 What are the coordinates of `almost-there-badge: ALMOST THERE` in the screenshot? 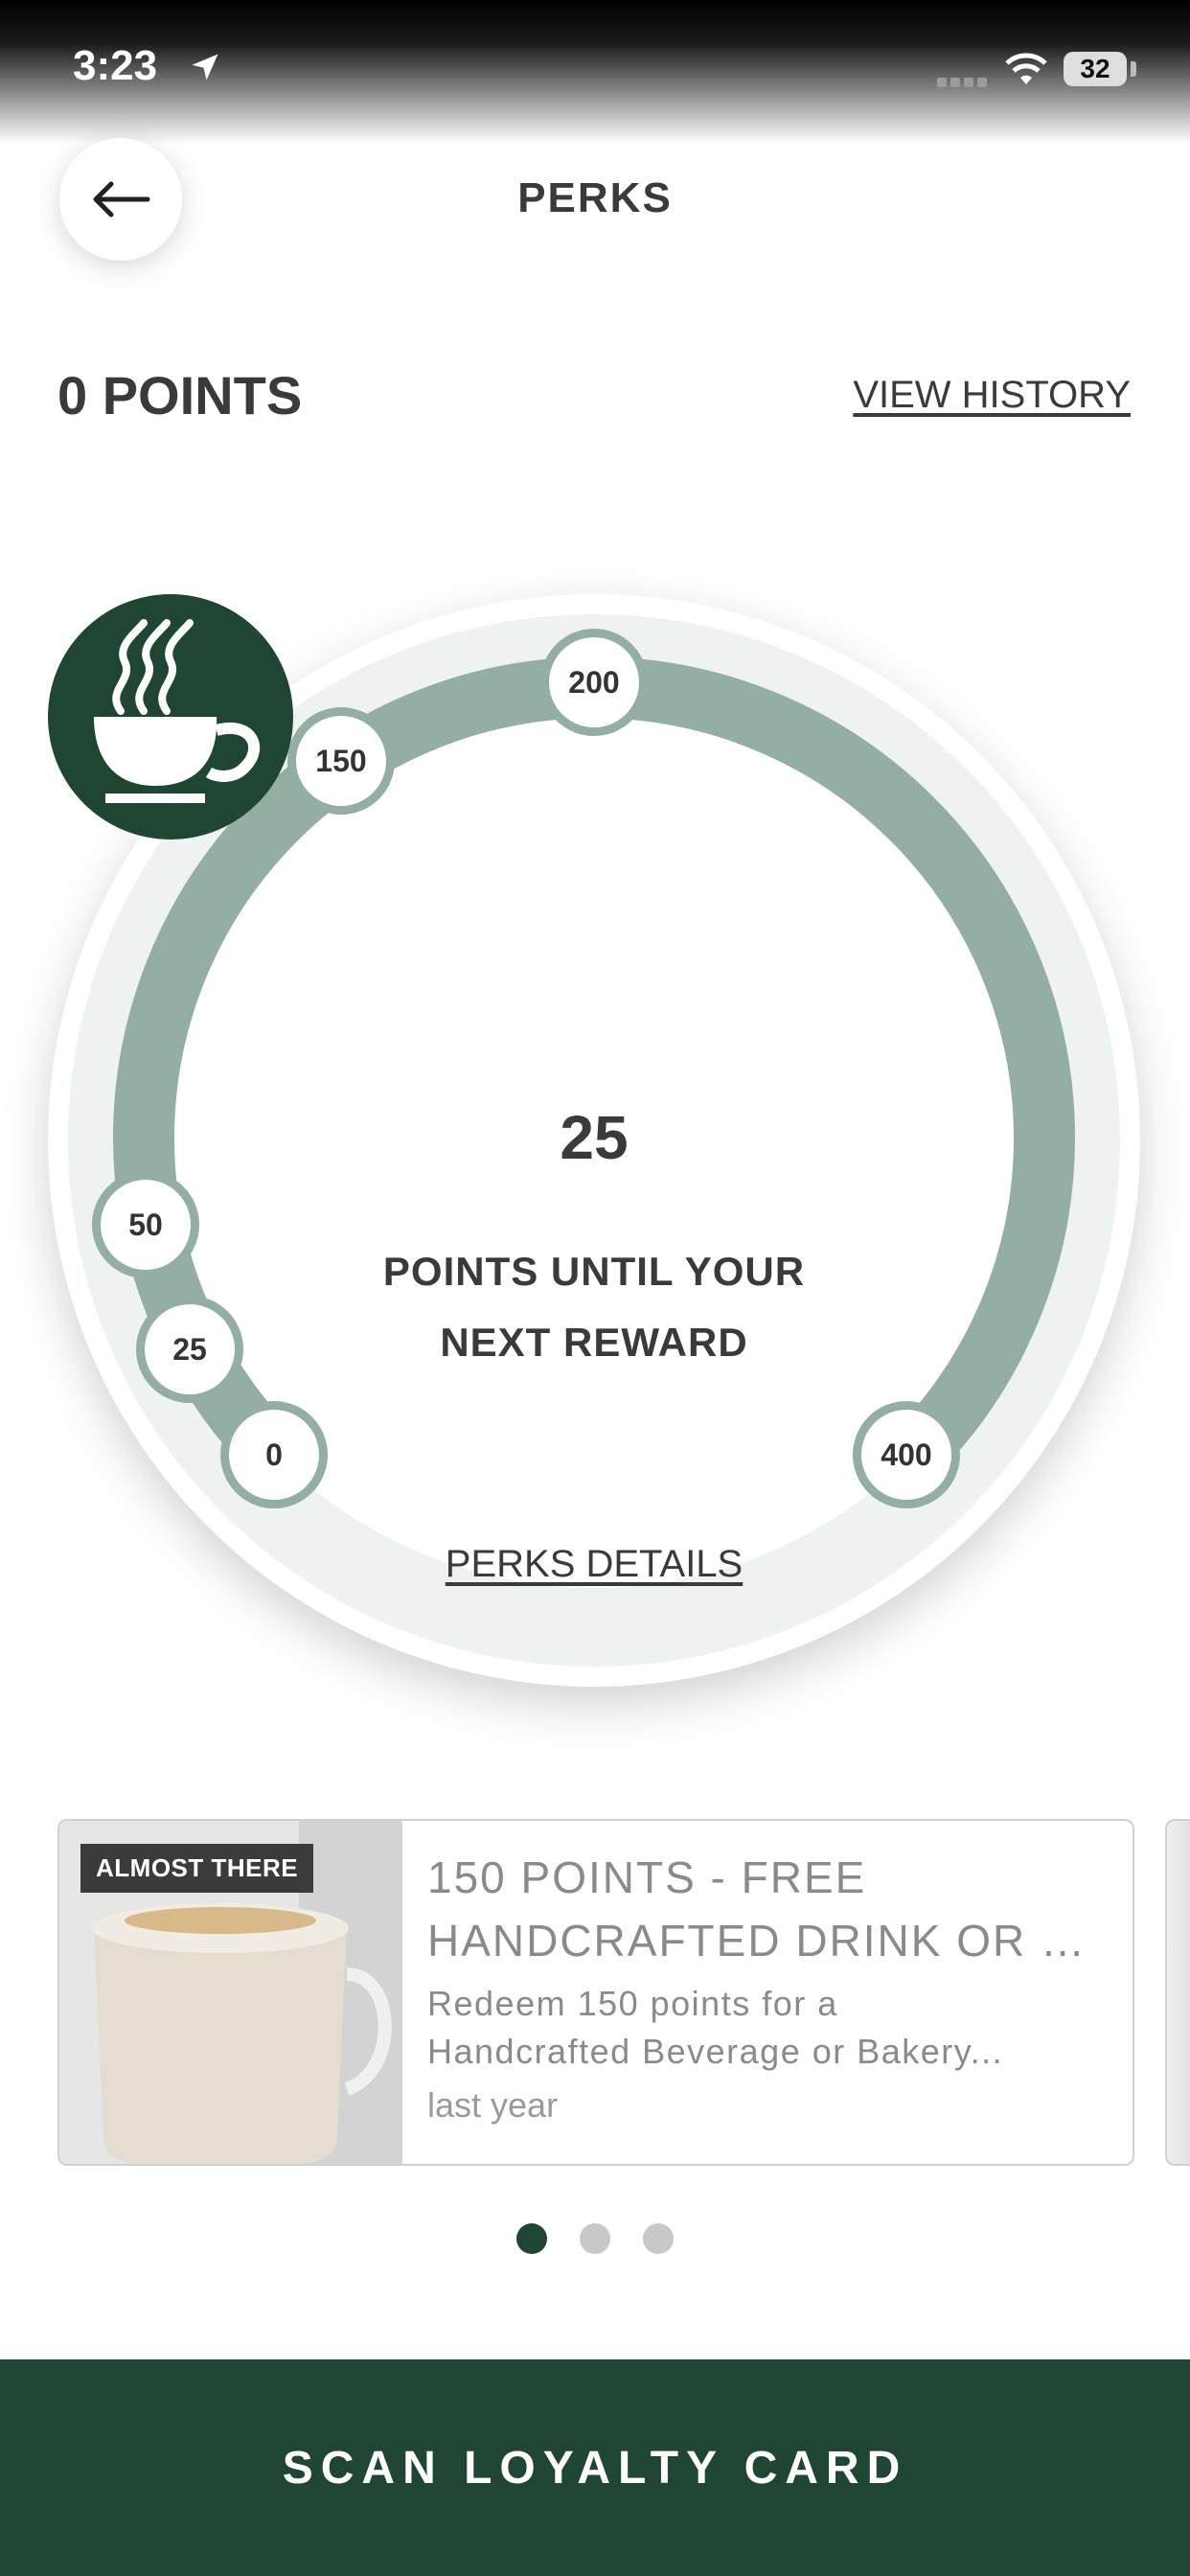 It's located at (197, 1868).